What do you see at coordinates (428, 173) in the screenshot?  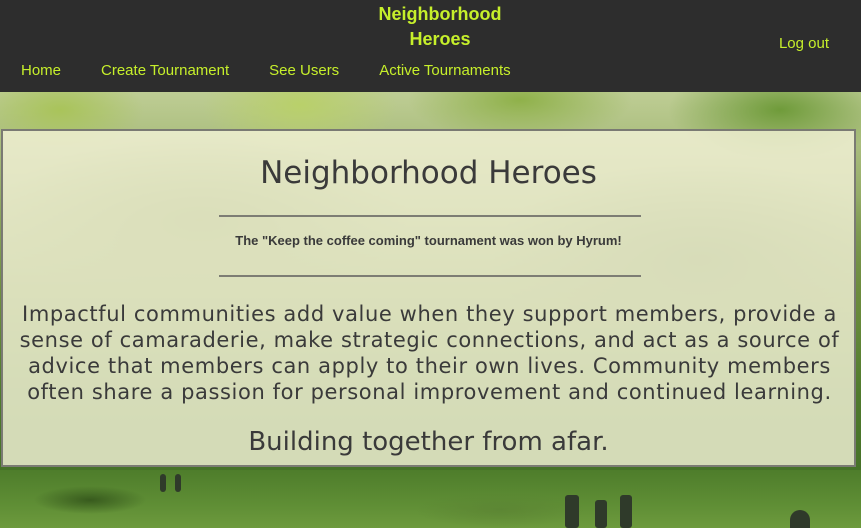 I see `page-title: Neighborhood Heroes` at bounding box center [428, 173].